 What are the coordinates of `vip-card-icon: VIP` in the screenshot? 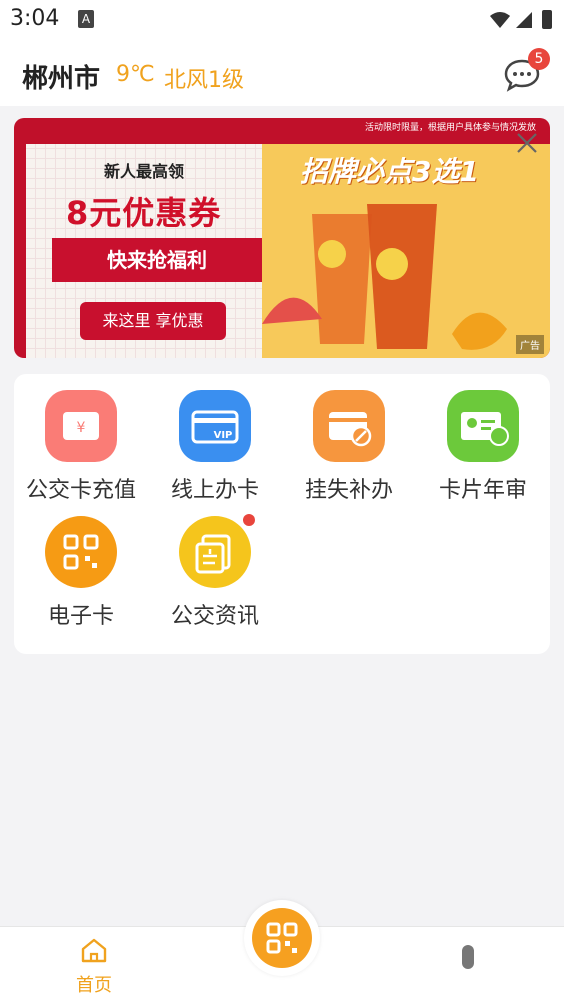 It's located at (215, 426).